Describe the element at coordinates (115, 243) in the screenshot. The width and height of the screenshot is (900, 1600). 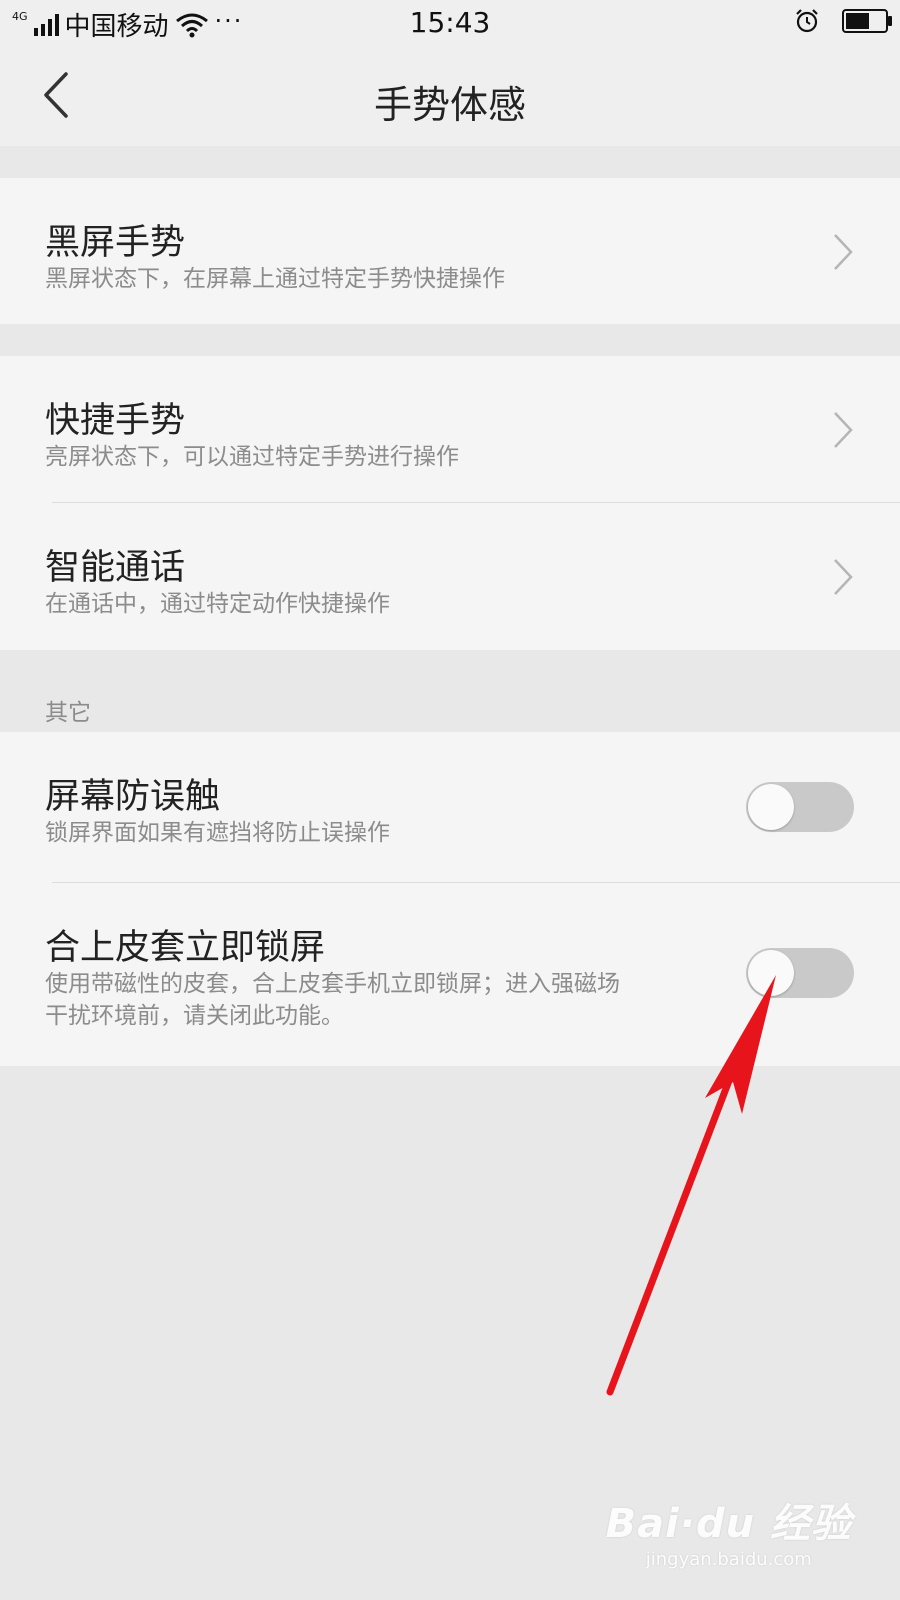
I see `item-title: 黑屏手势` at that location.